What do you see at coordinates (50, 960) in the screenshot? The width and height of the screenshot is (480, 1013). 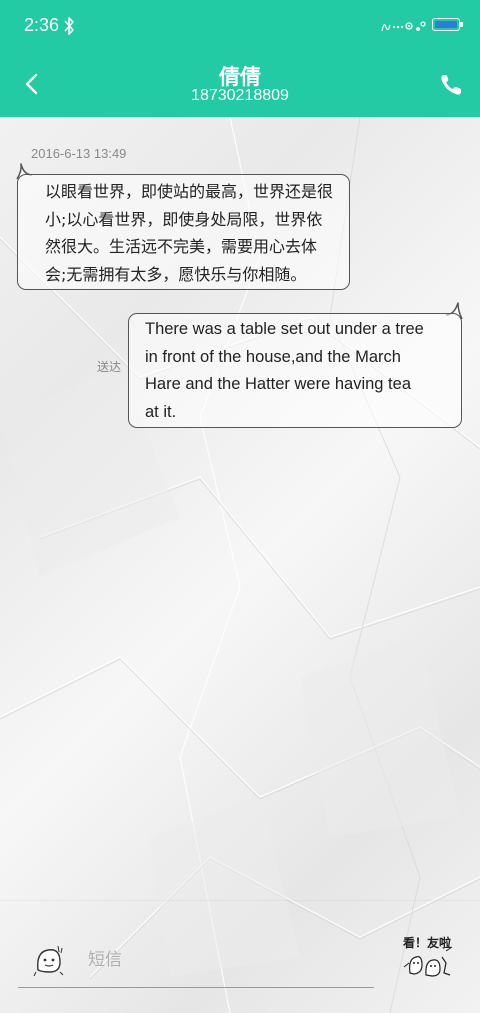 I see `doodle-face-icon` at bounding box center [50, 960].